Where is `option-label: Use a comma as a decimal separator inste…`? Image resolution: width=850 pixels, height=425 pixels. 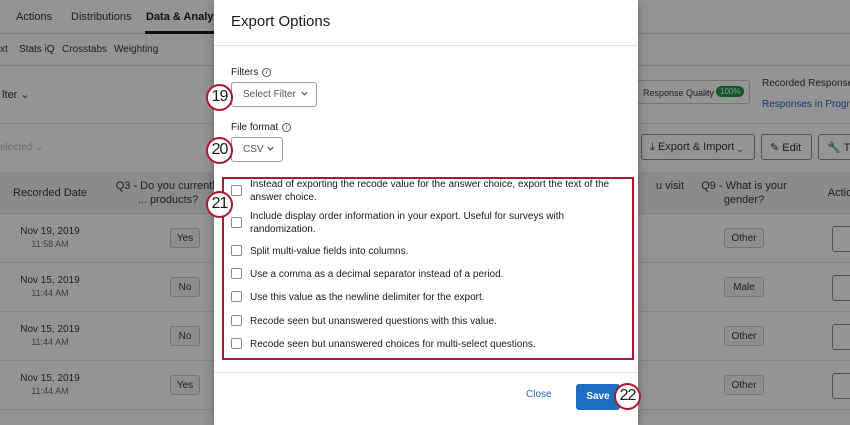
option-label: Use a comma as a decimal separator inste… is located at coordinates (377, 274).